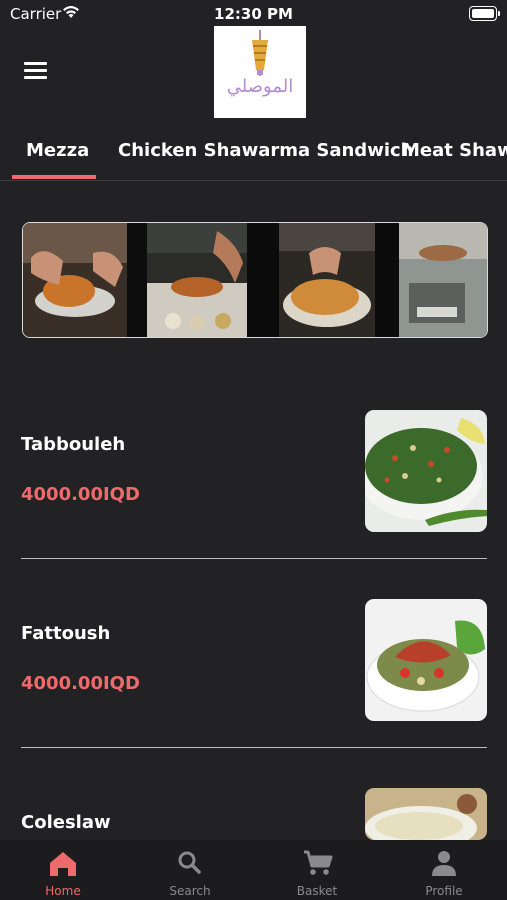 This screenshot has width=507, height=900. What do you see at coordinates (190, 891) in the screenshot?
I see `tabbar-search-label: Search` at bounding box center [190, 891].